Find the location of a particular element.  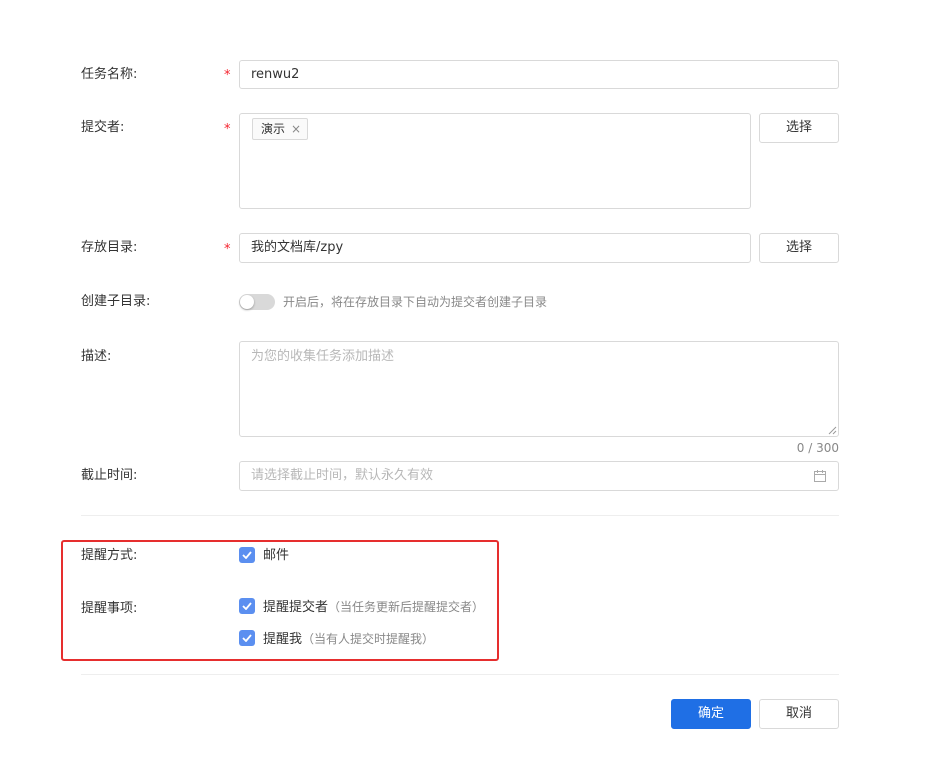

submitter-tag: 演示 × is located at coordinates (280, 129).